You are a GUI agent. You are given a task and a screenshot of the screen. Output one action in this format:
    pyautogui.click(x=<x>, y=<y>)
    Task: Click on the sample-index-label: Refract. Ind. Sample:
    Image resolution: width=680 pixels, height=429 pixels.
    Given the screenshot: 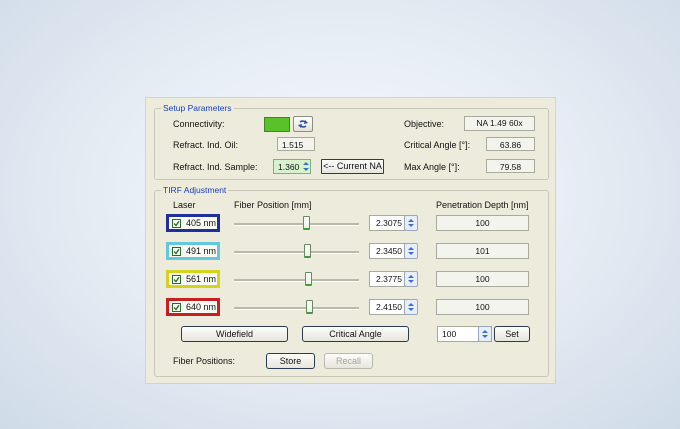 What is the action you would take?
    pyautogui.click(x=215, y=167)
    